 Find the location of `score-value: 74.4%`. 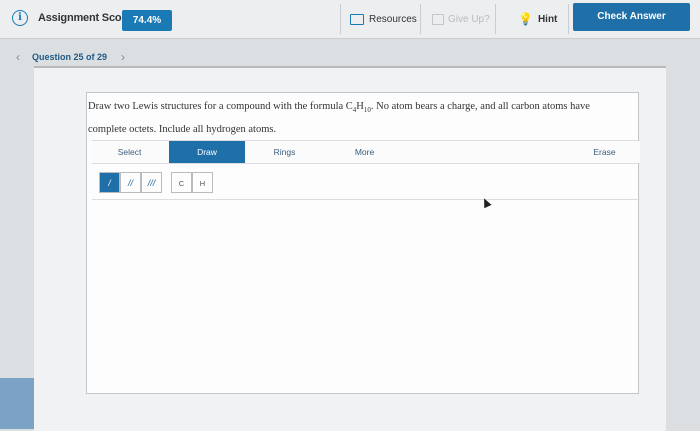

score-value: 74.4% is located at coordinates (147, 20).